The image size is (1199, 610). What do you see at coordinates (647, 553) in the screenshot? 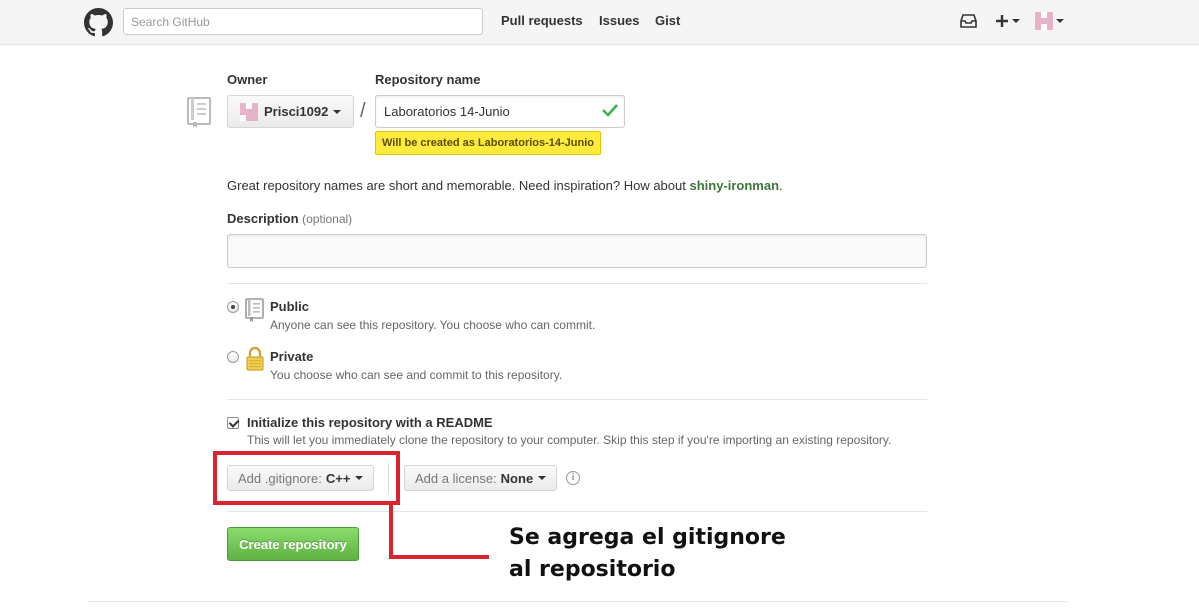
I see `annotation-text: Se agrega el gitignore al repositorio` at bounding box center [647, 553].